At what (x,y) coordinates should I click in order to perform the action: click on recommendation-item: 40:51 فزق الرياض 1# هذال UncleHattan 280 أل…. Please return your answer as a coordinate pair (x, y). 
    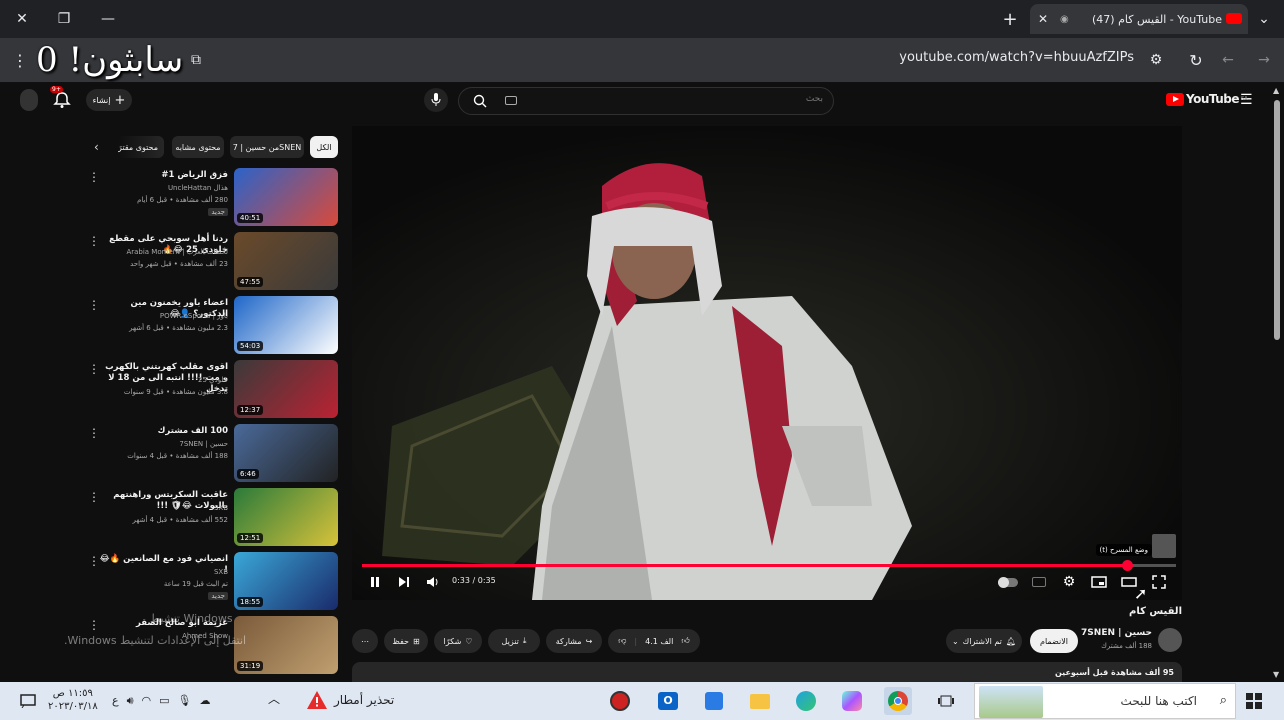
    Looking at the image, I should click on (212, 198).